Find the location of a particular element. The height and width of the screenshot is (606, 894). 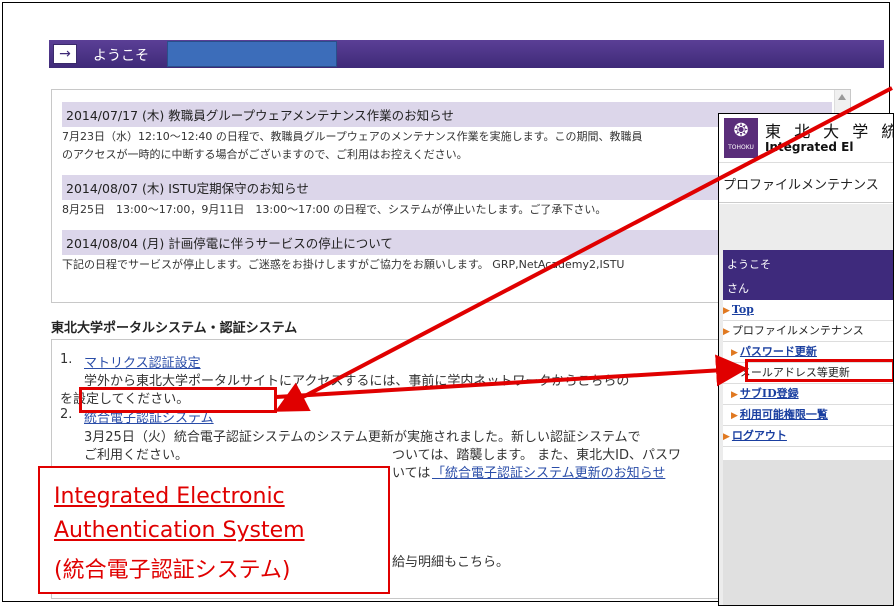

logo-text: TOHOKU is located at coordinates (741, 147).